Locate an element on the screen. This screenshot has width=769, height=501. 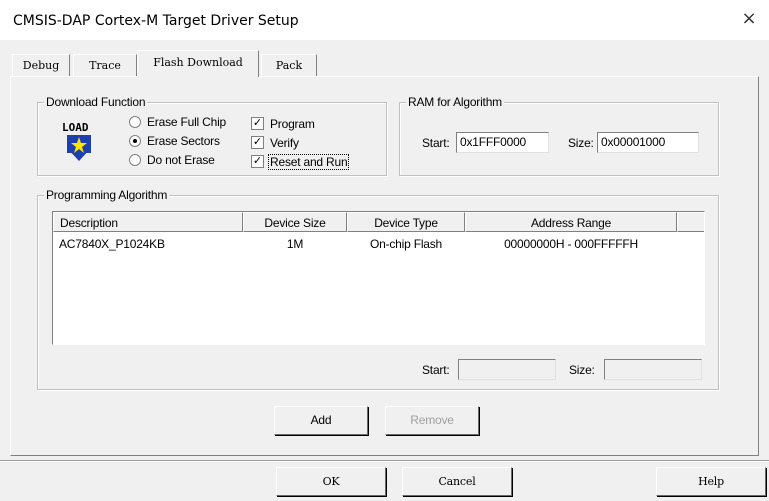
remove-button: Remove is located at coordinates (432, 420).